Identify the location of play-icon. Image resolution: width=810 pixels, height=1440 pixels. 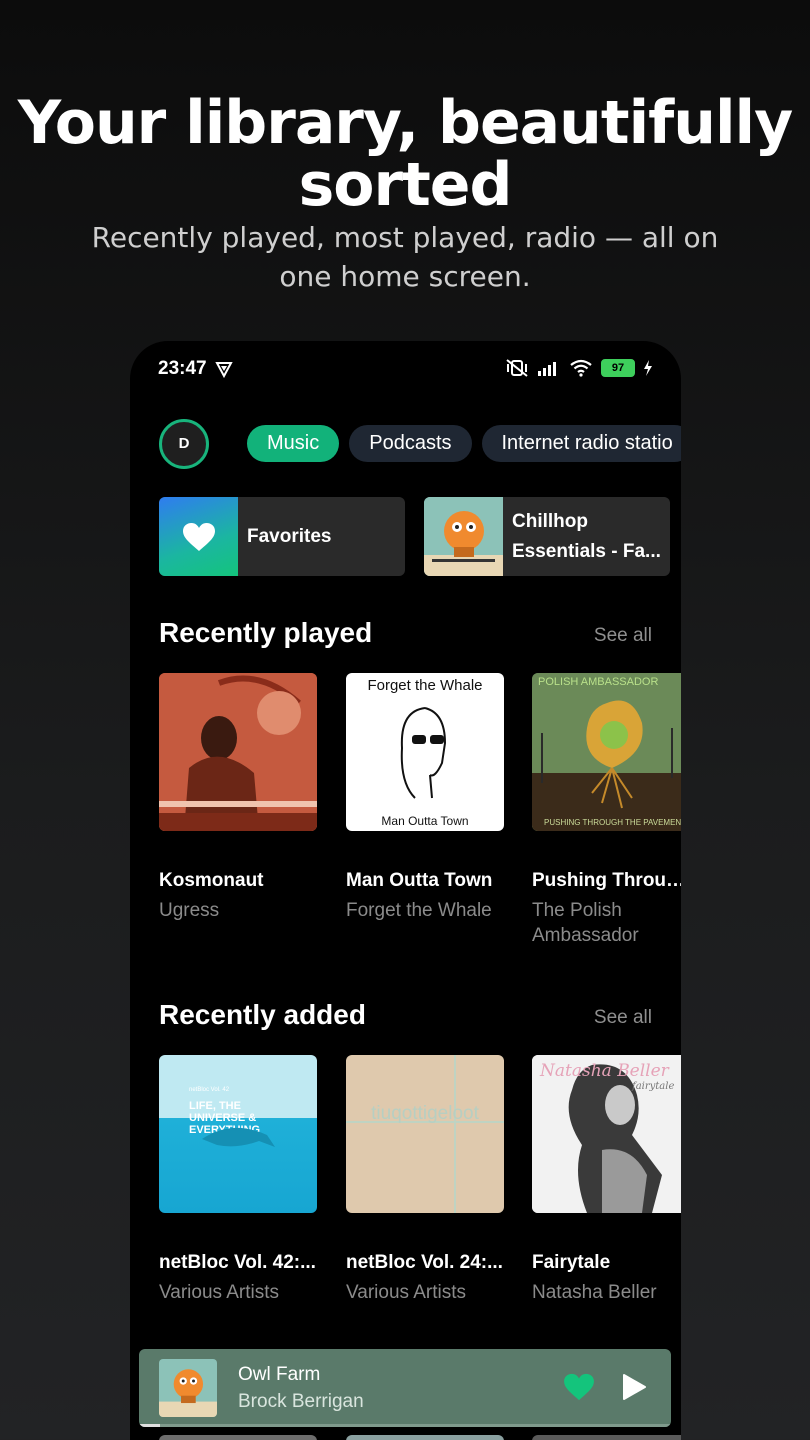
(634, 1387).